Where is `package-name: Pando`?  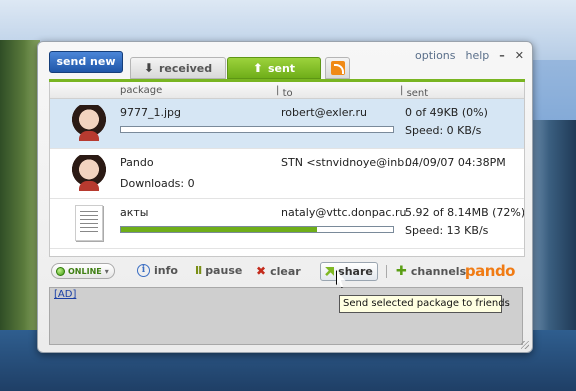 package-name: Pando is located at coordinates (137, 162).